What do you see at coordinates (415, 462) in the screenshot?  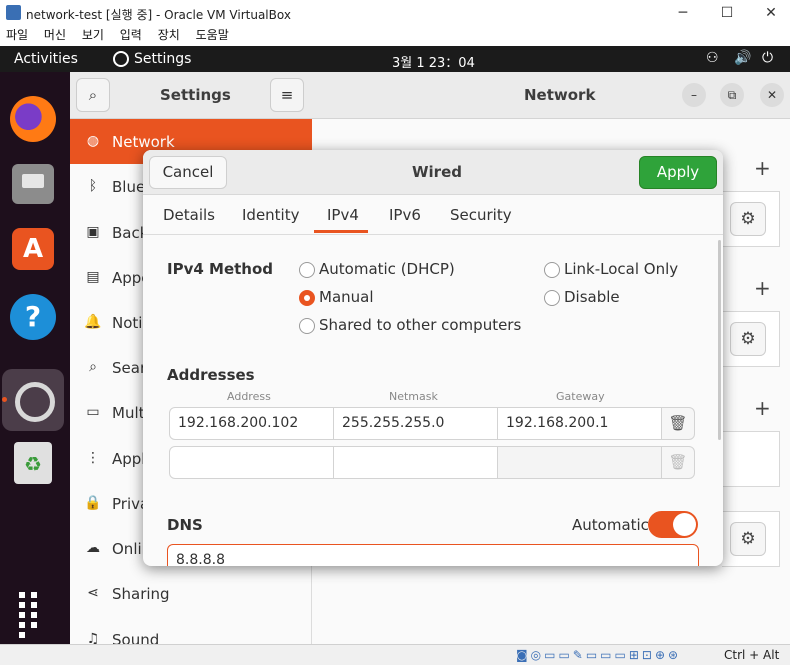 I see `netmask-input` at bounding box center [415, 462].